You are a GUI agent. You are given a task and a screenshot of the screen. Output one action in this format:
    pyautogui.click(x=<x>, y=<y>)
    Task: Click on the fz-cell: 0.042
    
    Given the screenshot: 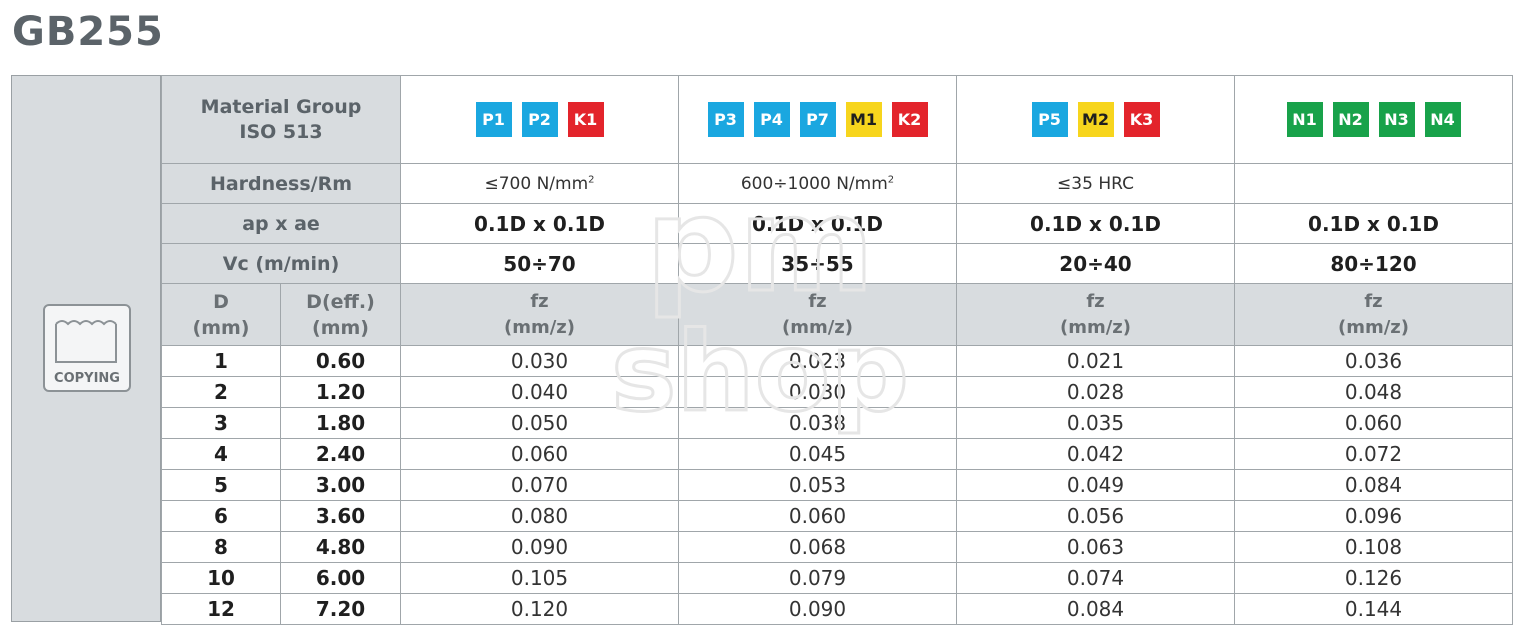 What is the action you would take?
    pyautogui.click(x=1095, y=454)
    